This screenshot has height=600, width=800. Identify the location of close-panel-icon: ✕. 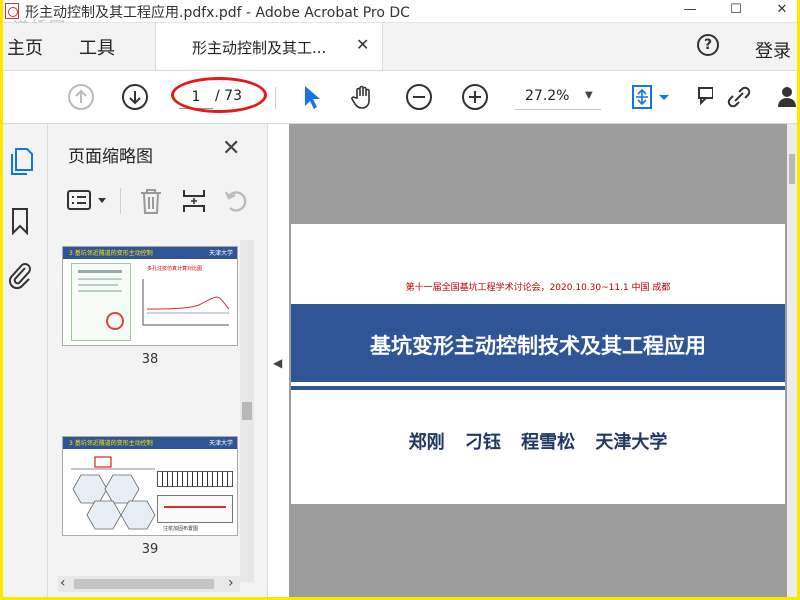
(231, 148).